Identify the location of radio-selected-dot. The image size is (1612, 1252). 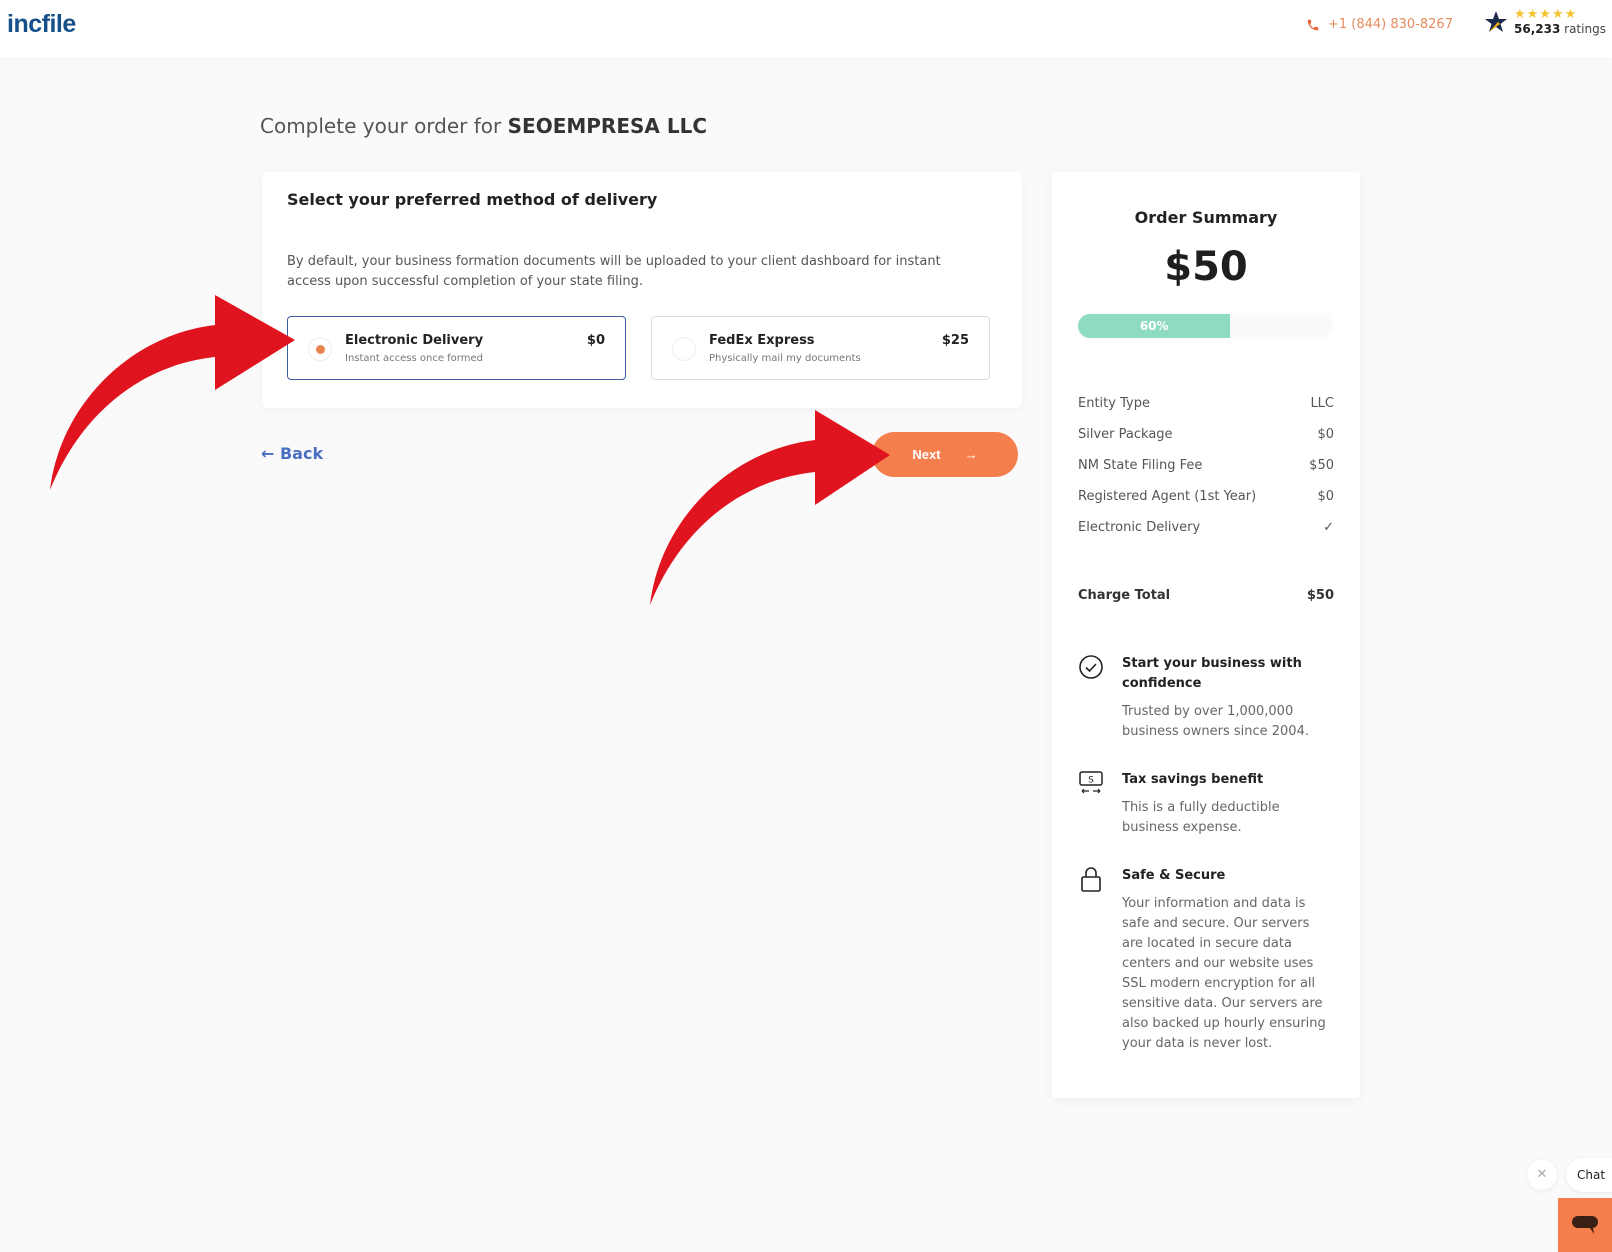
(320, 349).